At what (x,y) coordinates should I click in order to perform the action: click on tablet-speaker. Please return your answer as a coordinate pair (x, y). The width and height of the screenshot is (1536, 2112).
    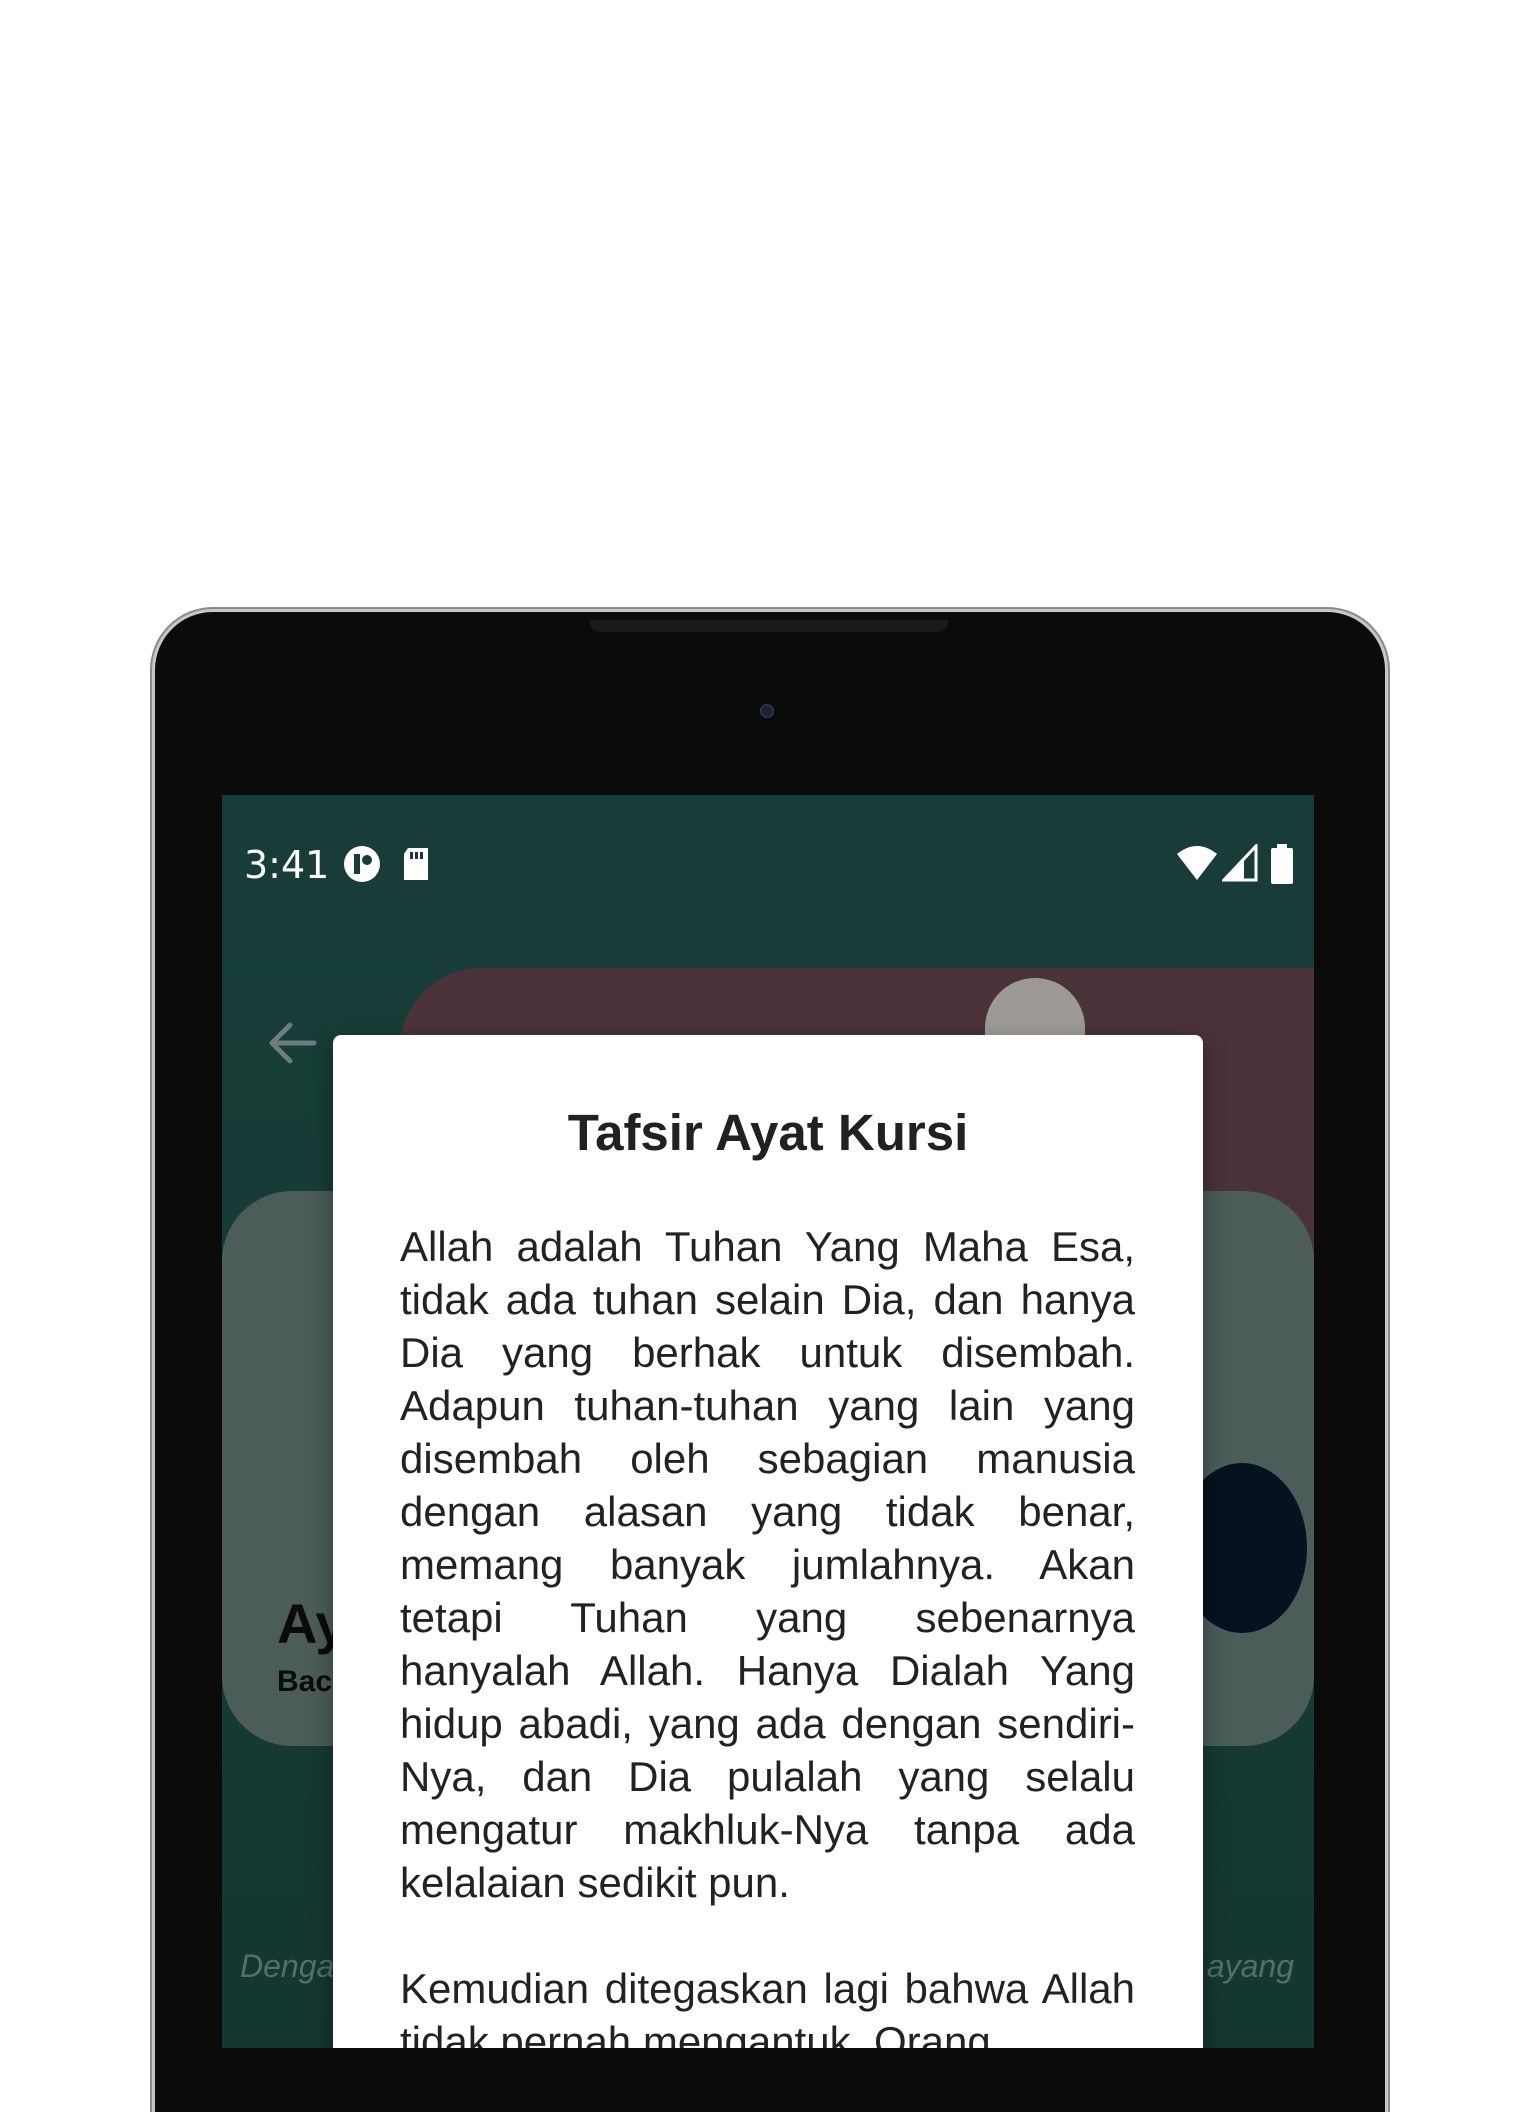
    Looking at the image, I should click on (769, 626).